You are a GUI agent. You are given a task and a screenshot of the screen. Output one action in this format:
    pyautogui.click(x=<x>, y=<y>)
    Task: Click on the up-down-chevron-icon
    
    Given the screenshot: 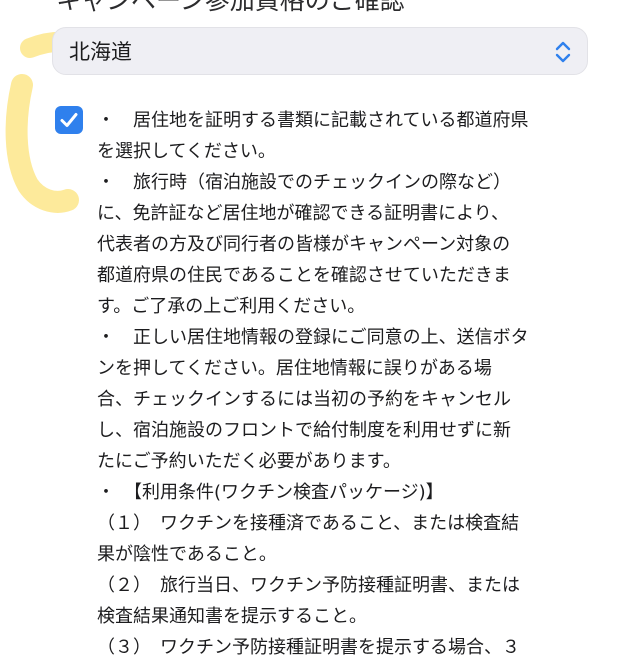 What is the action you would take?
    pyautogui.click(x=563, y=52)
    